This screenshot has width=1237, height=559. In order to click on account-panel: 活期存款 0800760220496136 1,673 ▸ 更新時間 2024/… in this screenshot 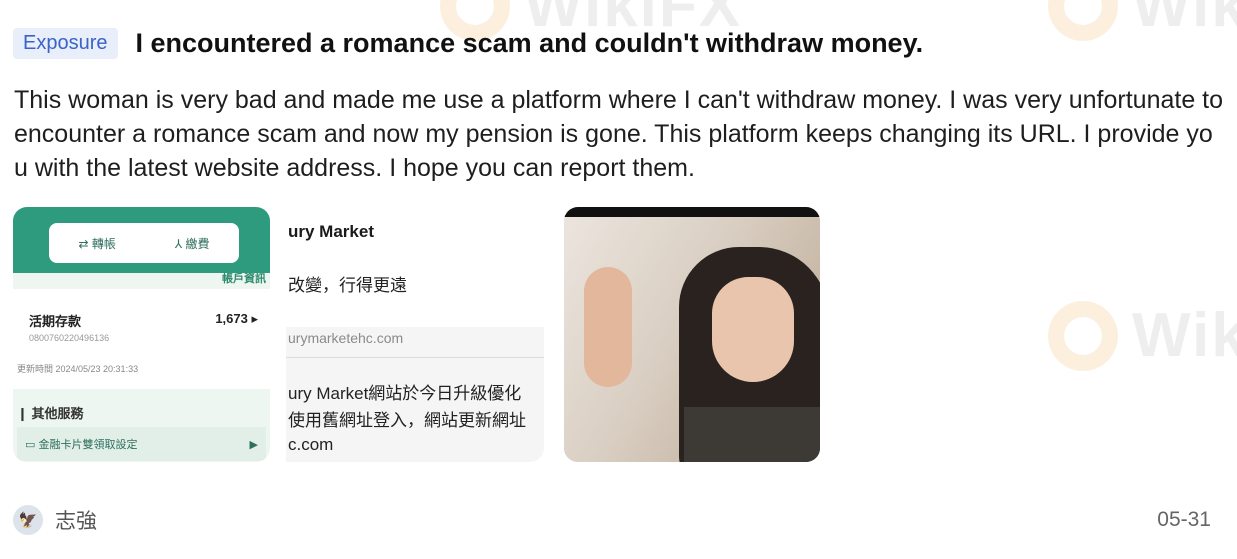, I will do `click(141, 339)`.